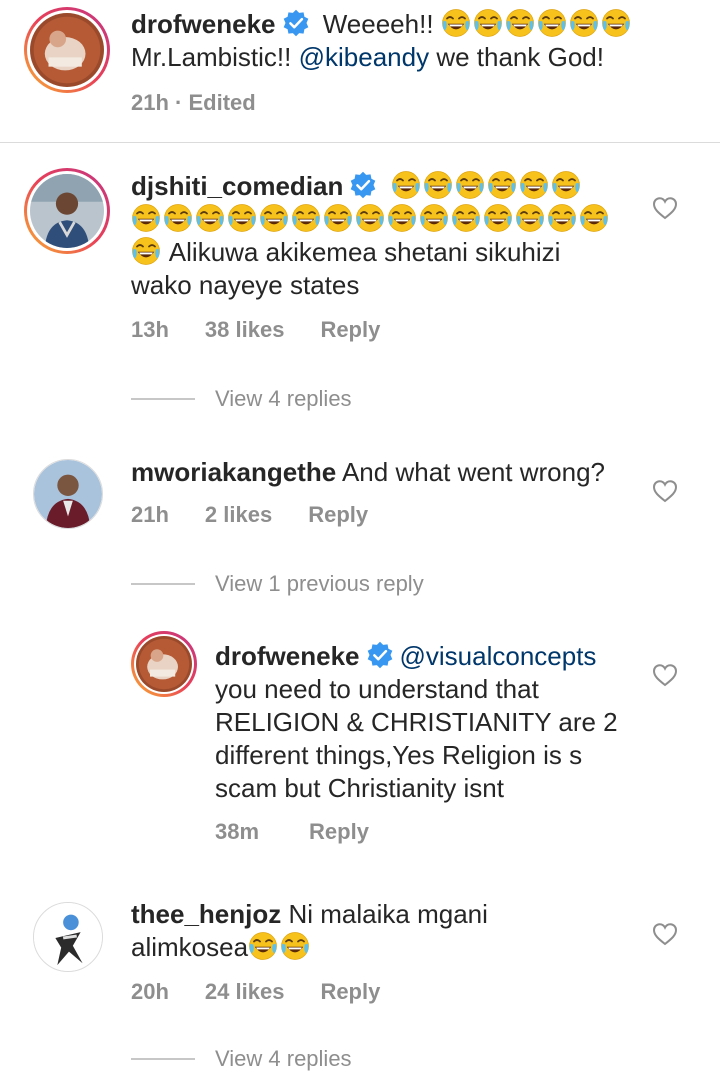 This screenshot has width=720, height=1072. What do you see at coordinates (190, 947) in the screenshot?
I see `comment-text: alimkosea` at bounding box center [190, 947].